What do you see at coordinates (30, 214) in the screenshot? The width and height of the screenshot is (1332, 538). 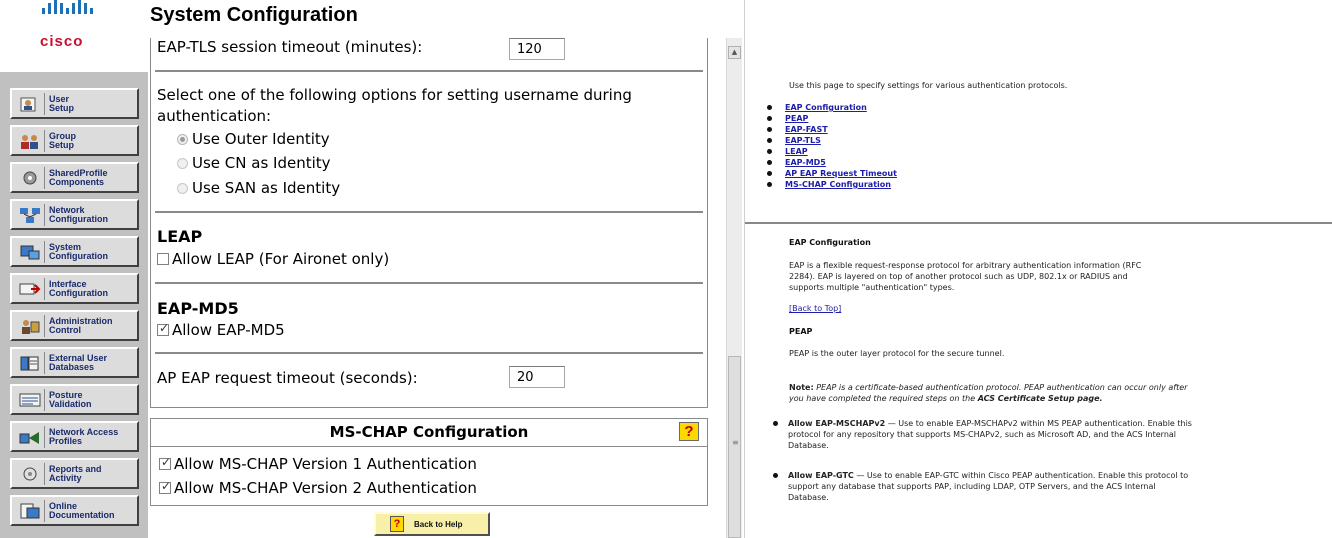 I see `network-config-icon` at bounding box center [30, 214].